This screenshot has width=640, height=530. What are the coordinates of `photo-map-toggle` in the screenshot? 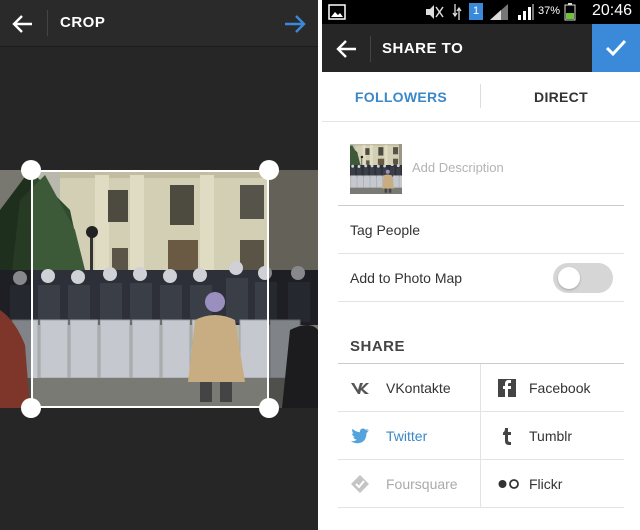 It's located at (583, 278).